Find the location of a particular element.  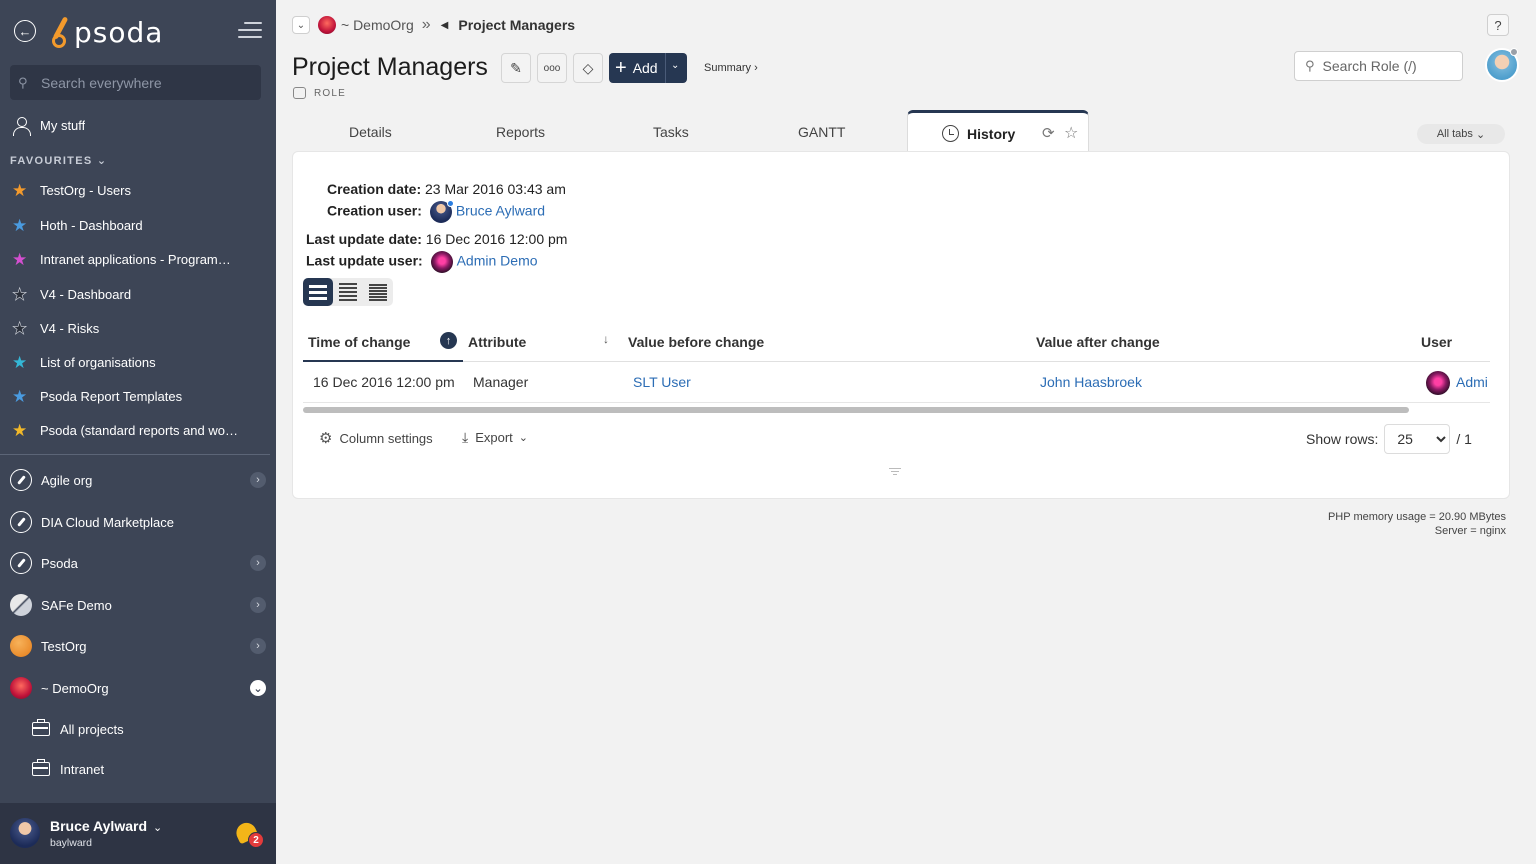

sort-ascending-icon: ↑ is located at coordinates (448, 340).